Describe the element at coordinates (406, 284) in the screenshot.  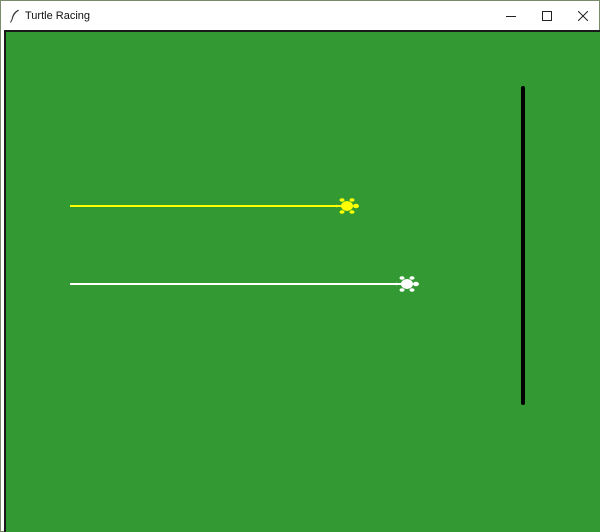
I see `turtle-icon-white` at that location.